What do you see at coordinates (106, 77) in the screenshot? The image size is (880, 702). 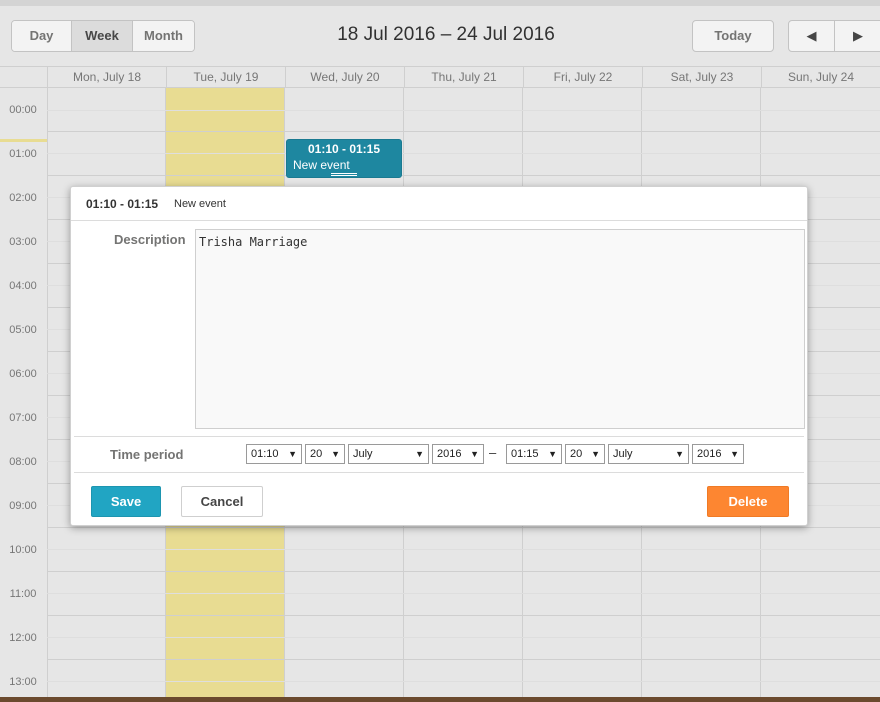 I see `day-header-mon: Mon, July 18` at bounding box center [106, 77].